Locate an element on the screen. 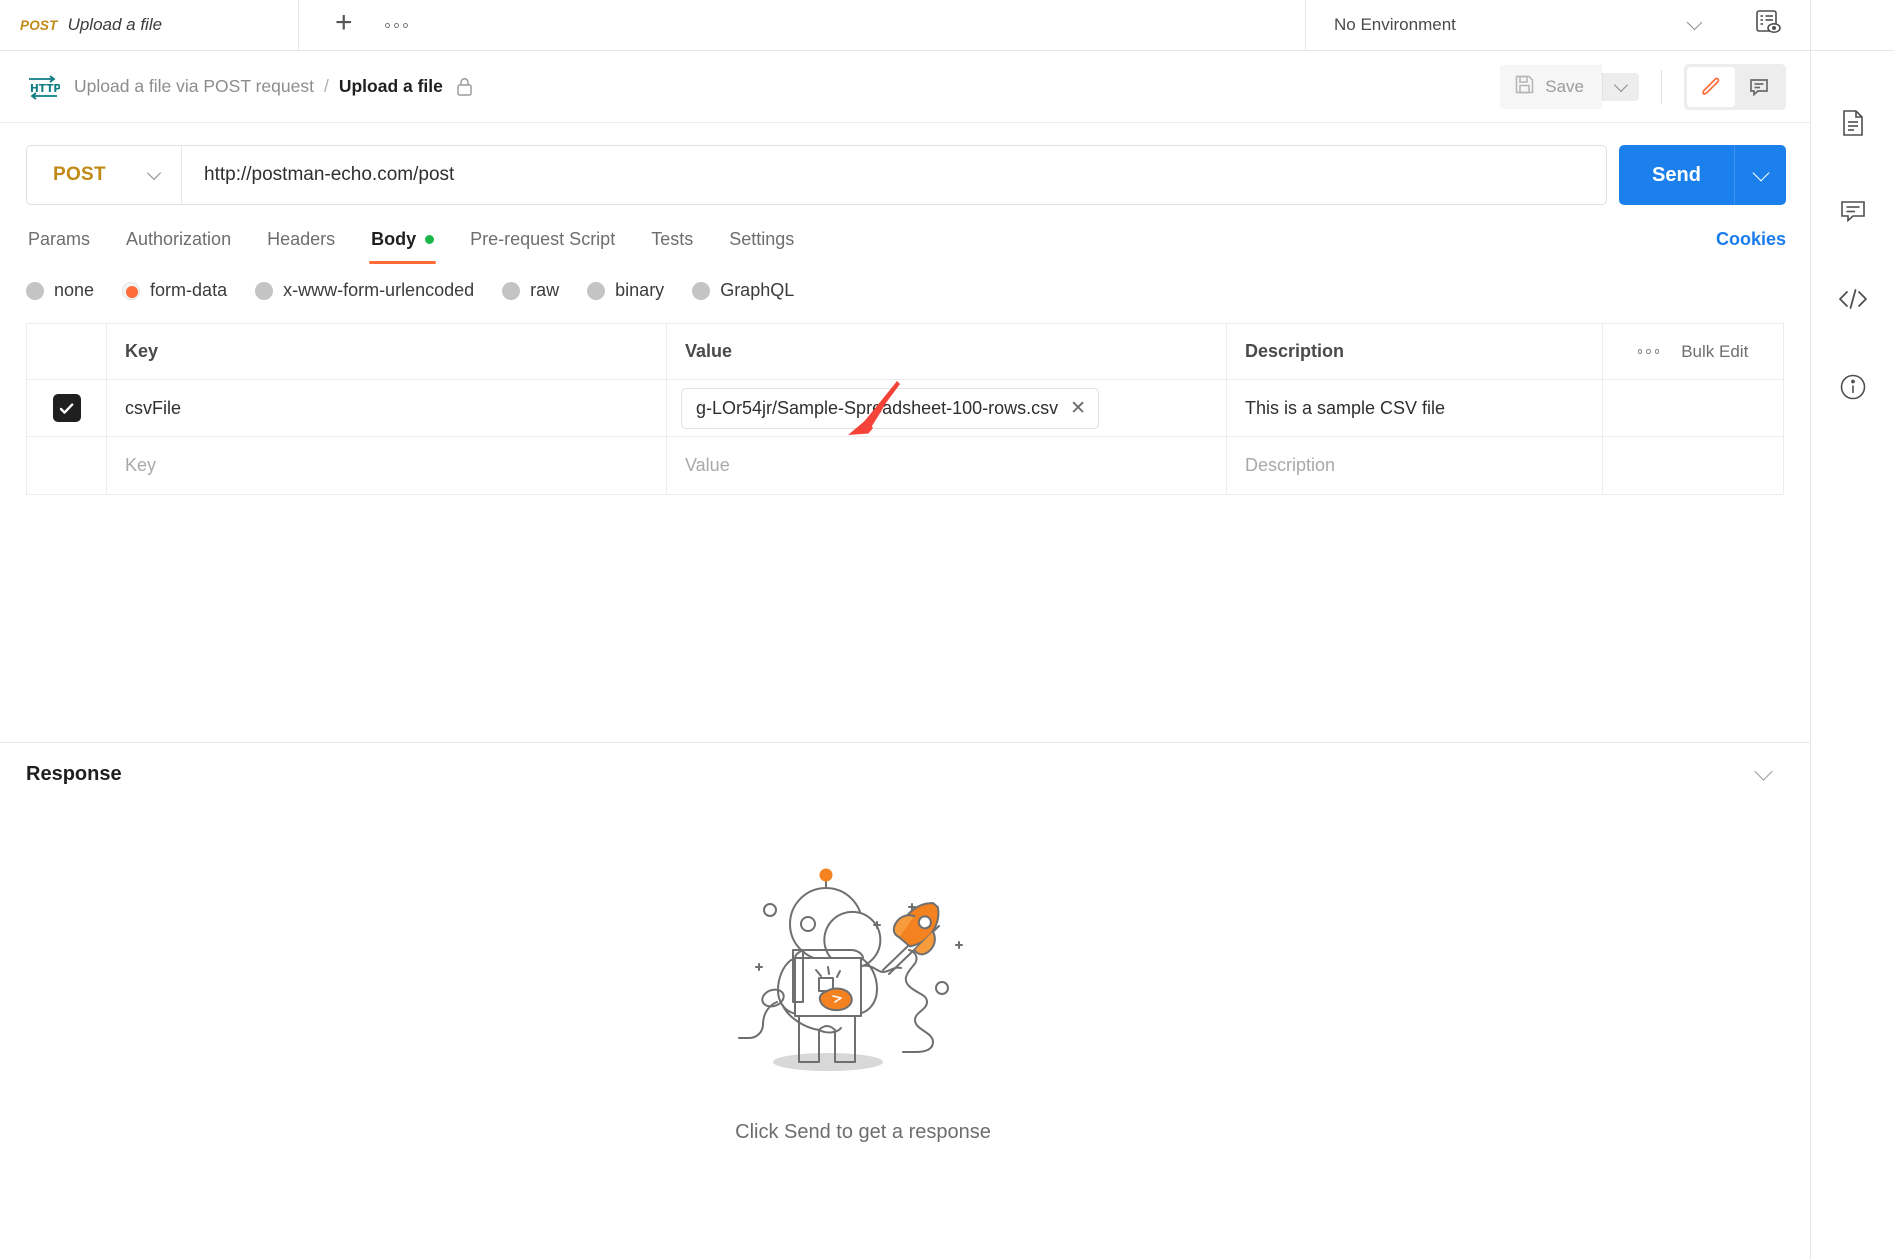 The image size is (1894, 1259). table-header-row: Key Value Description Bulk Edit is located at coordinates (905, 352).